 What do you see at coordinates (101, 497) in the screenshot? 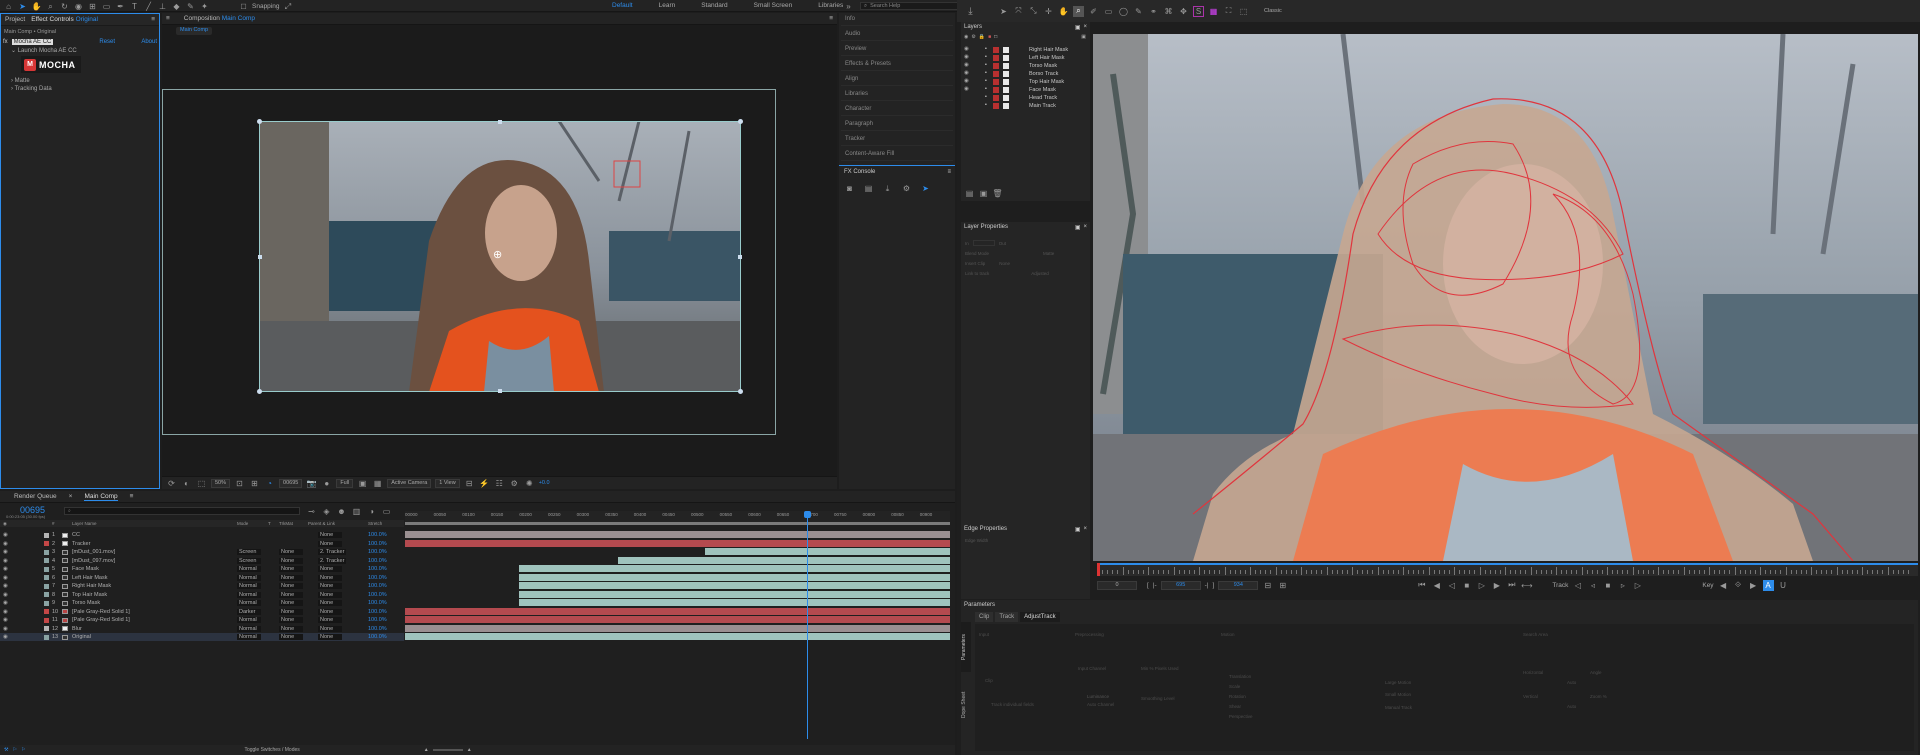
I see `main-comp-tab: Main Comp` at bounding box center [101, 497].